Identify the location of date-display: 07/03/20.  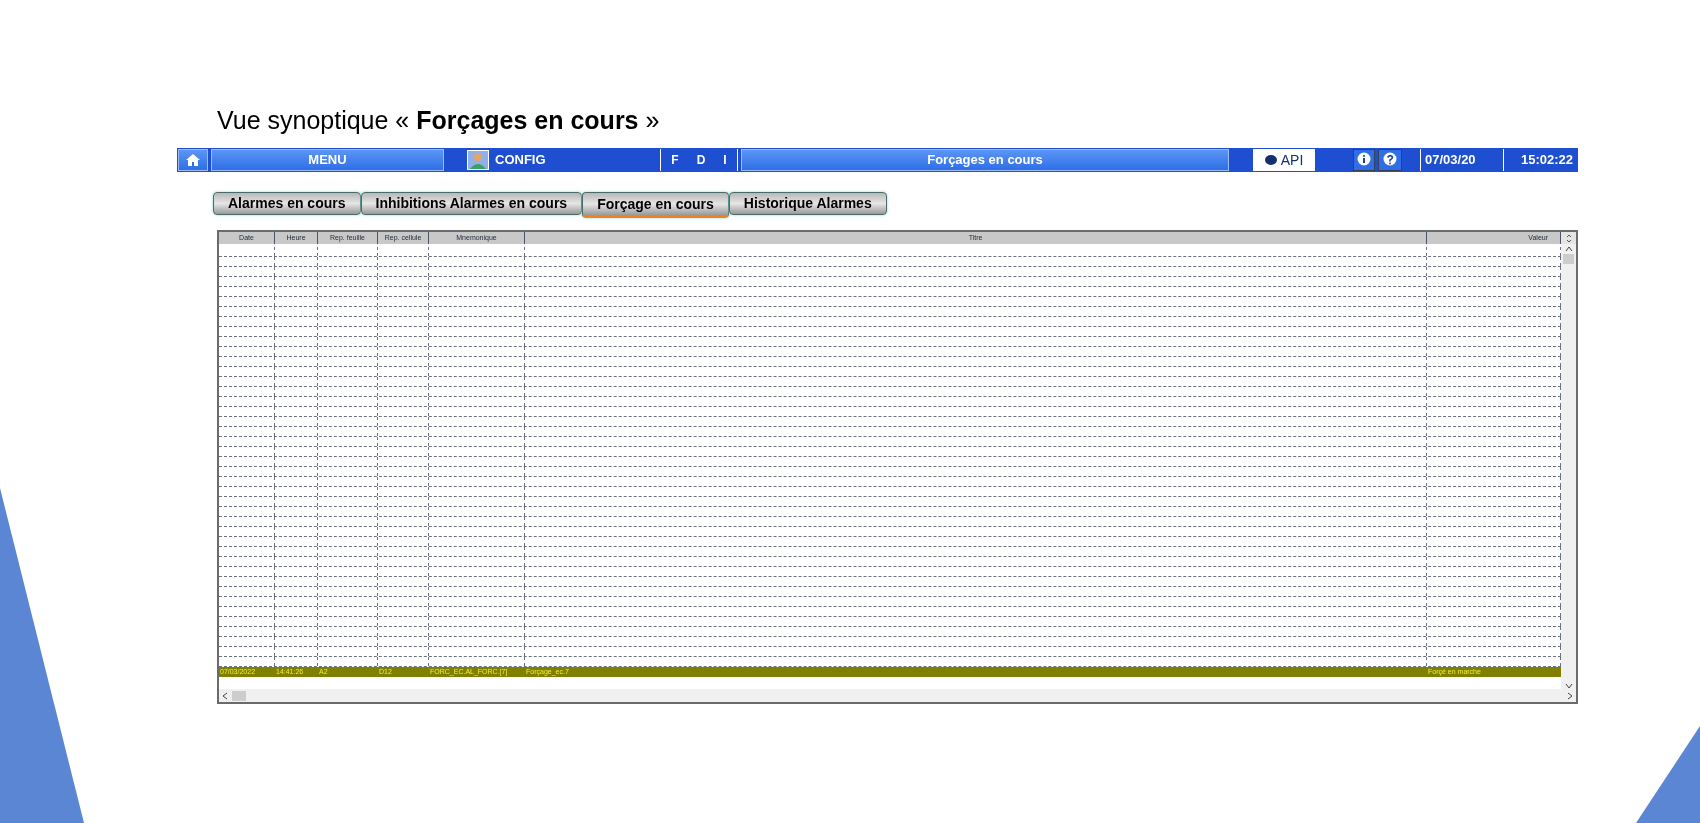
(1460, 160).